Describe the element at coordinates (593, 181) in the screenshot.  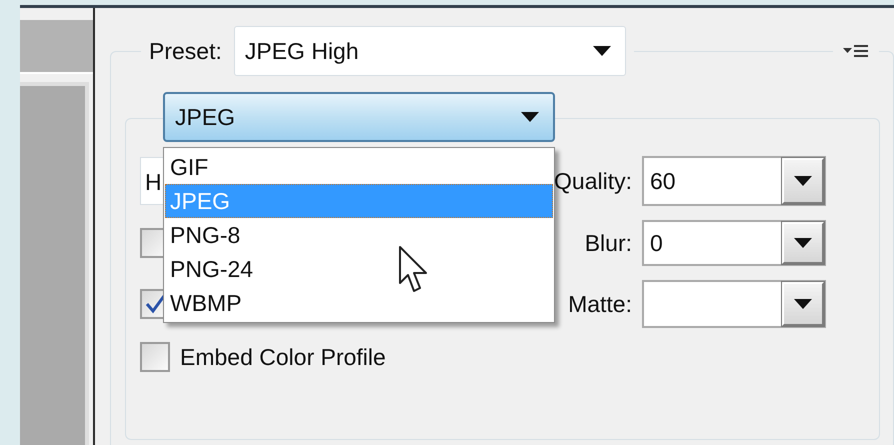
I see `setting-label: Quality:` at that location.